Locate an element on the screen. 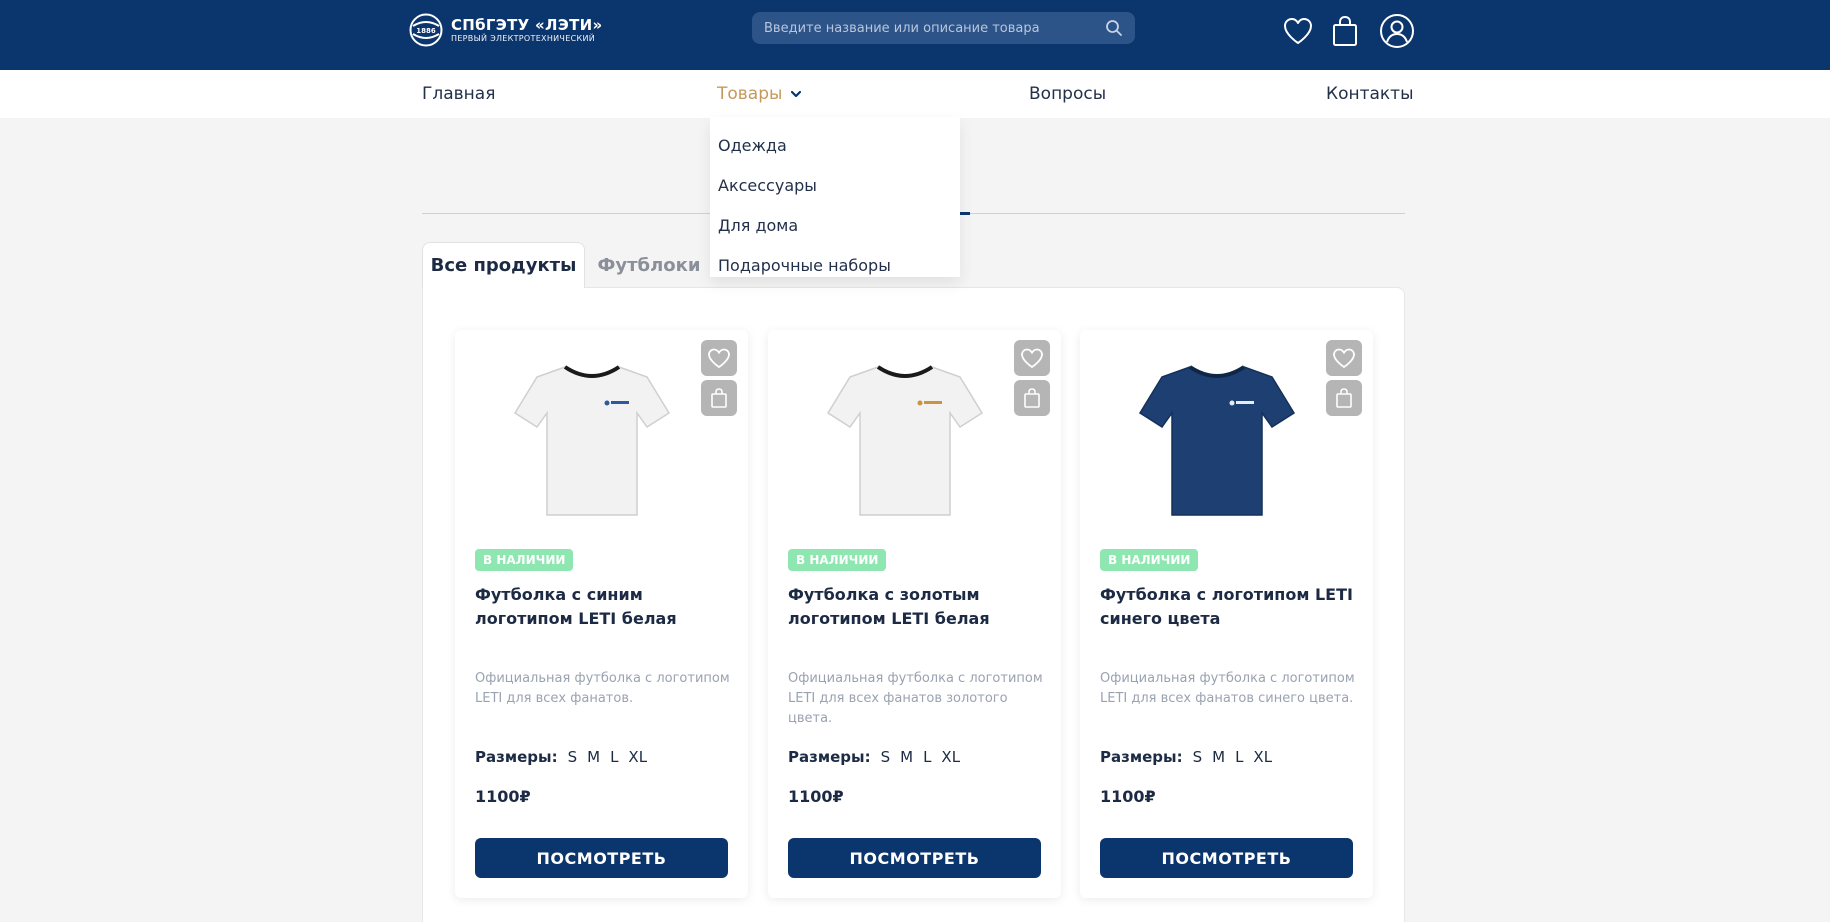 The height and width of the screenshot is (922, 1830). search-bar is located at coordinates (943, 28).